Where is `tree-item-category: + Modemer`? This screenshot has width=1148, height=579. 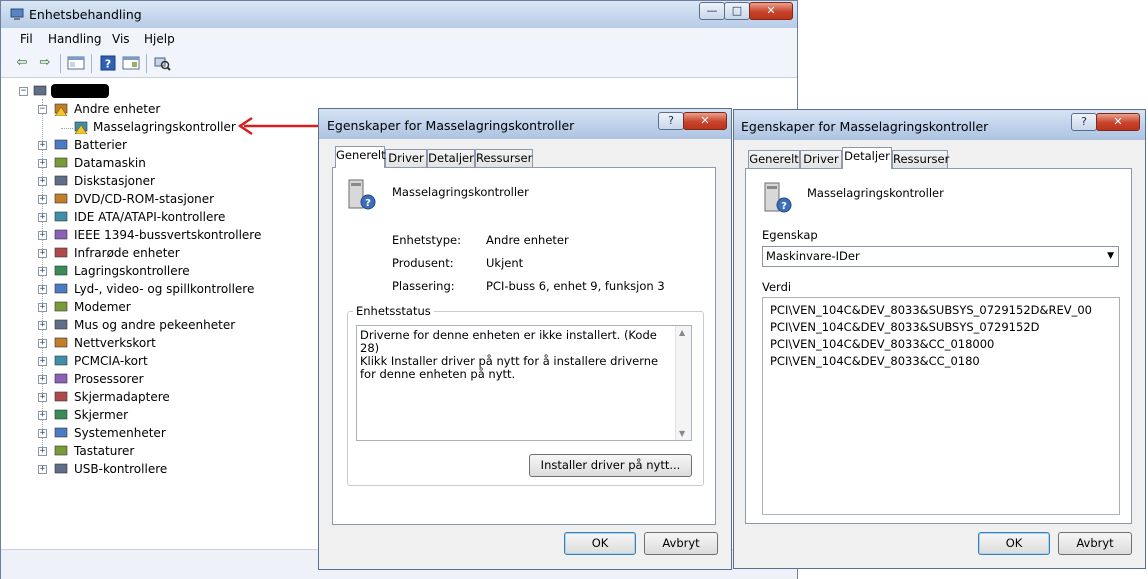
tree-item-category: + Modemer is located at coordinates (169, 308).